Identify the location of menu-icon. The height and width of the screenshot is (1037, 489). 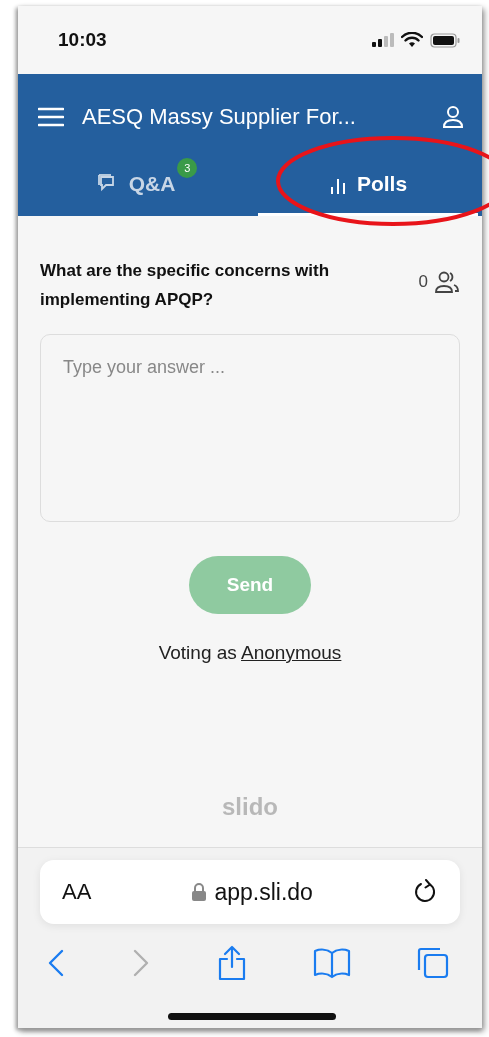
(51, 117).